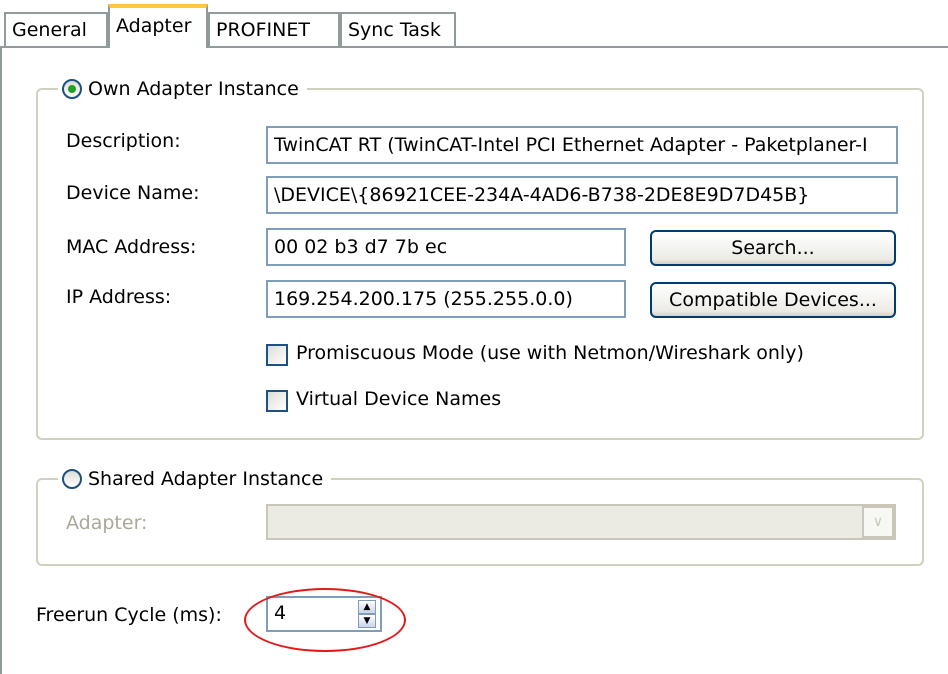 The image size is (948, 674). I want to click on promiscuous-mode-checkbox, so click(277, 355).